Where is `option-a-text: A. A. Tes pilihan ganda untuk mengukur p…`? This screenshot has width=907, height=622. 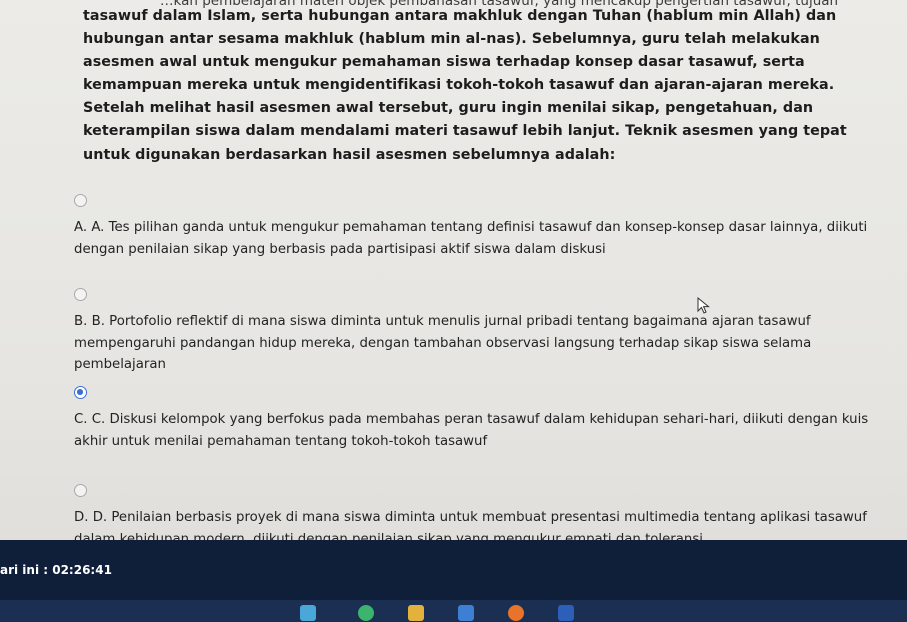 option-a-text: A. A. Tes pilihan ganda untuk mengukur p… is located at coordinates (471, 238).